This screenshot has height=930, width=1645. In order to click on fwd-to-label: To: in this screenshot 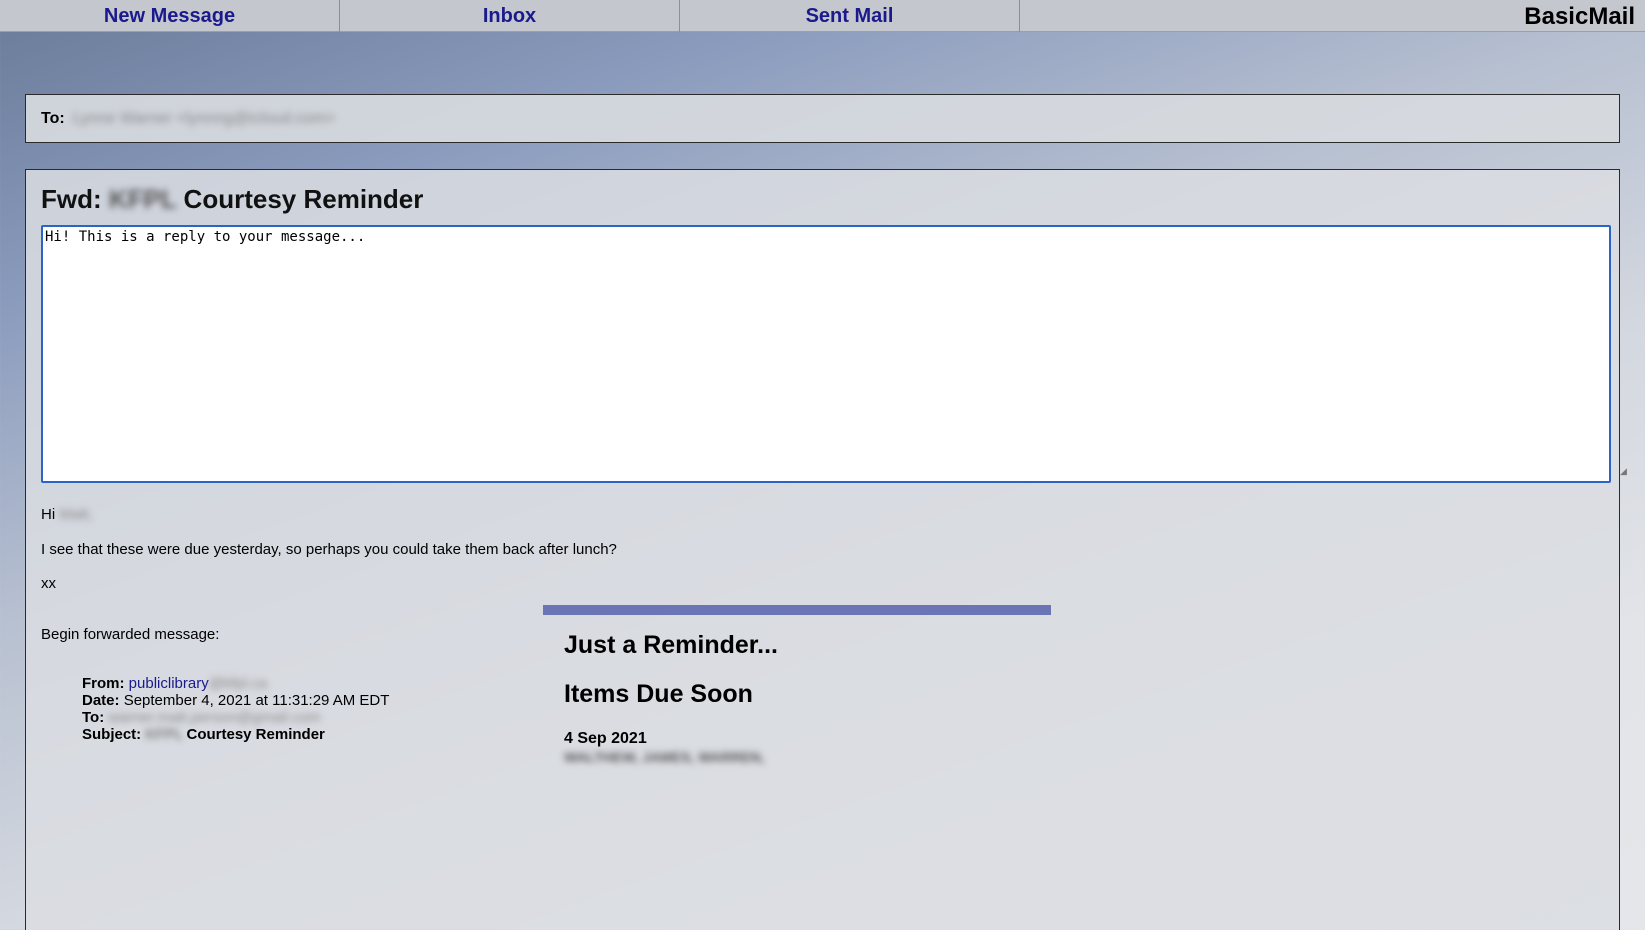, I will do `click(93, 717)`.